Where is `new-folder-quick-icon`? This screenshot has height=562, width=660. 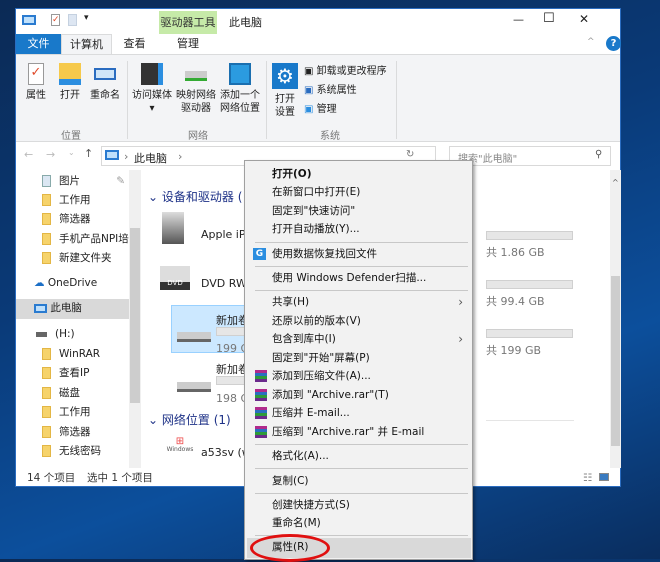 new-folder-quick-icon is located at coordinates (72, 20).